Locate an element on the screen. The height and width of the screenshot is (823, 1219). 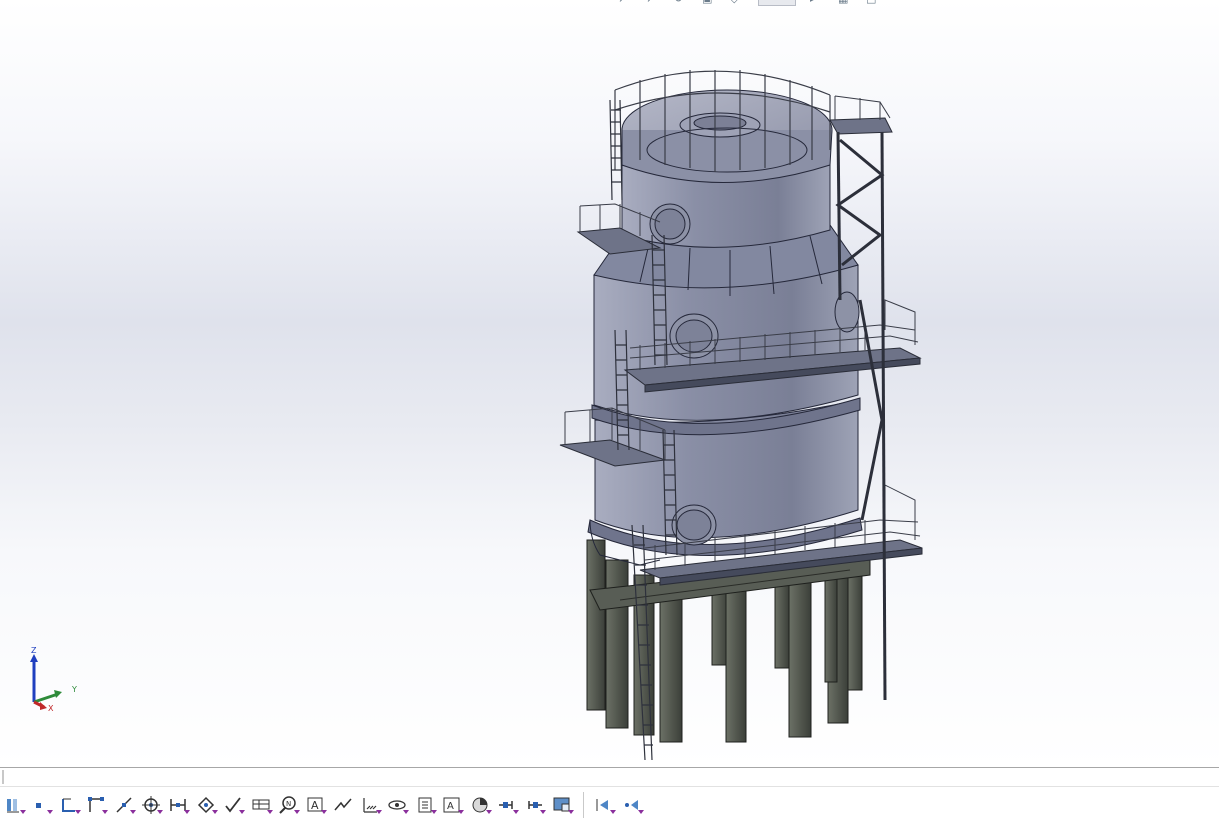
command-toolbar: N A A is located at coordinates (609, 804).